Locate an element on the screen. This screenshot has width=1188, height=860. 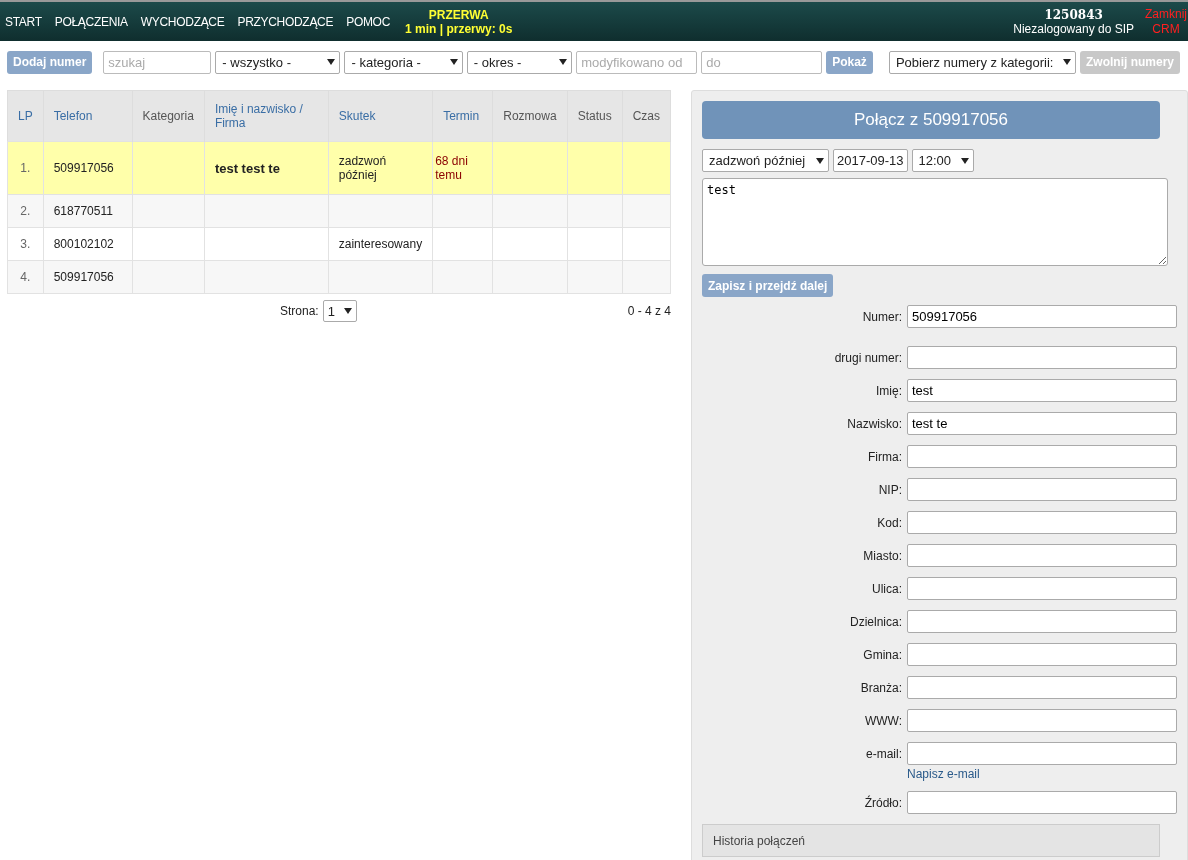
column-header: Skutek is located at coordinates (380, 116).